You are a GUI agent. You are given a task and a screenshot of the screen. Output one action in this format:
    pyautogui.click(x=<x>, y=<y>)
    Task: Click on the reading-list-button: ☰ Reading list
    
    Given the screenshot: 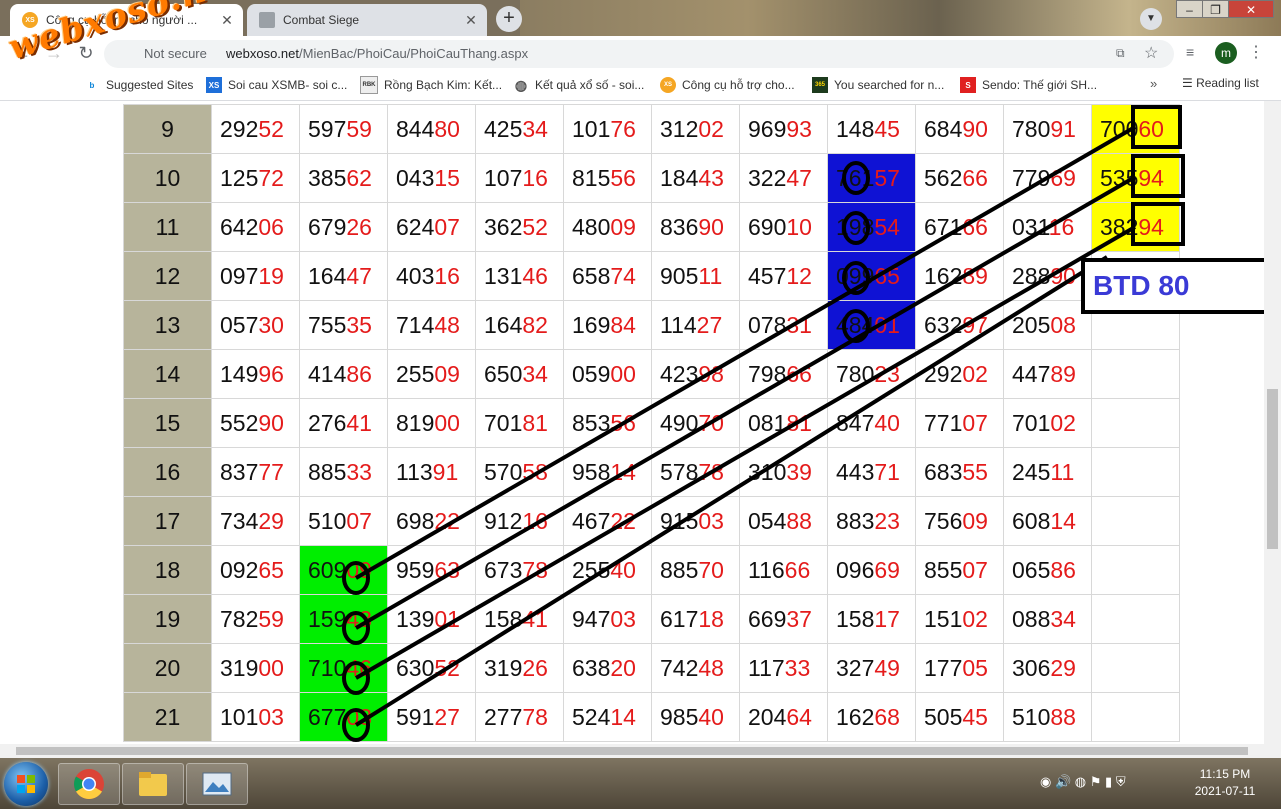 What is the action you would take?
    pyautogui.click(x=1220, y=83)
    